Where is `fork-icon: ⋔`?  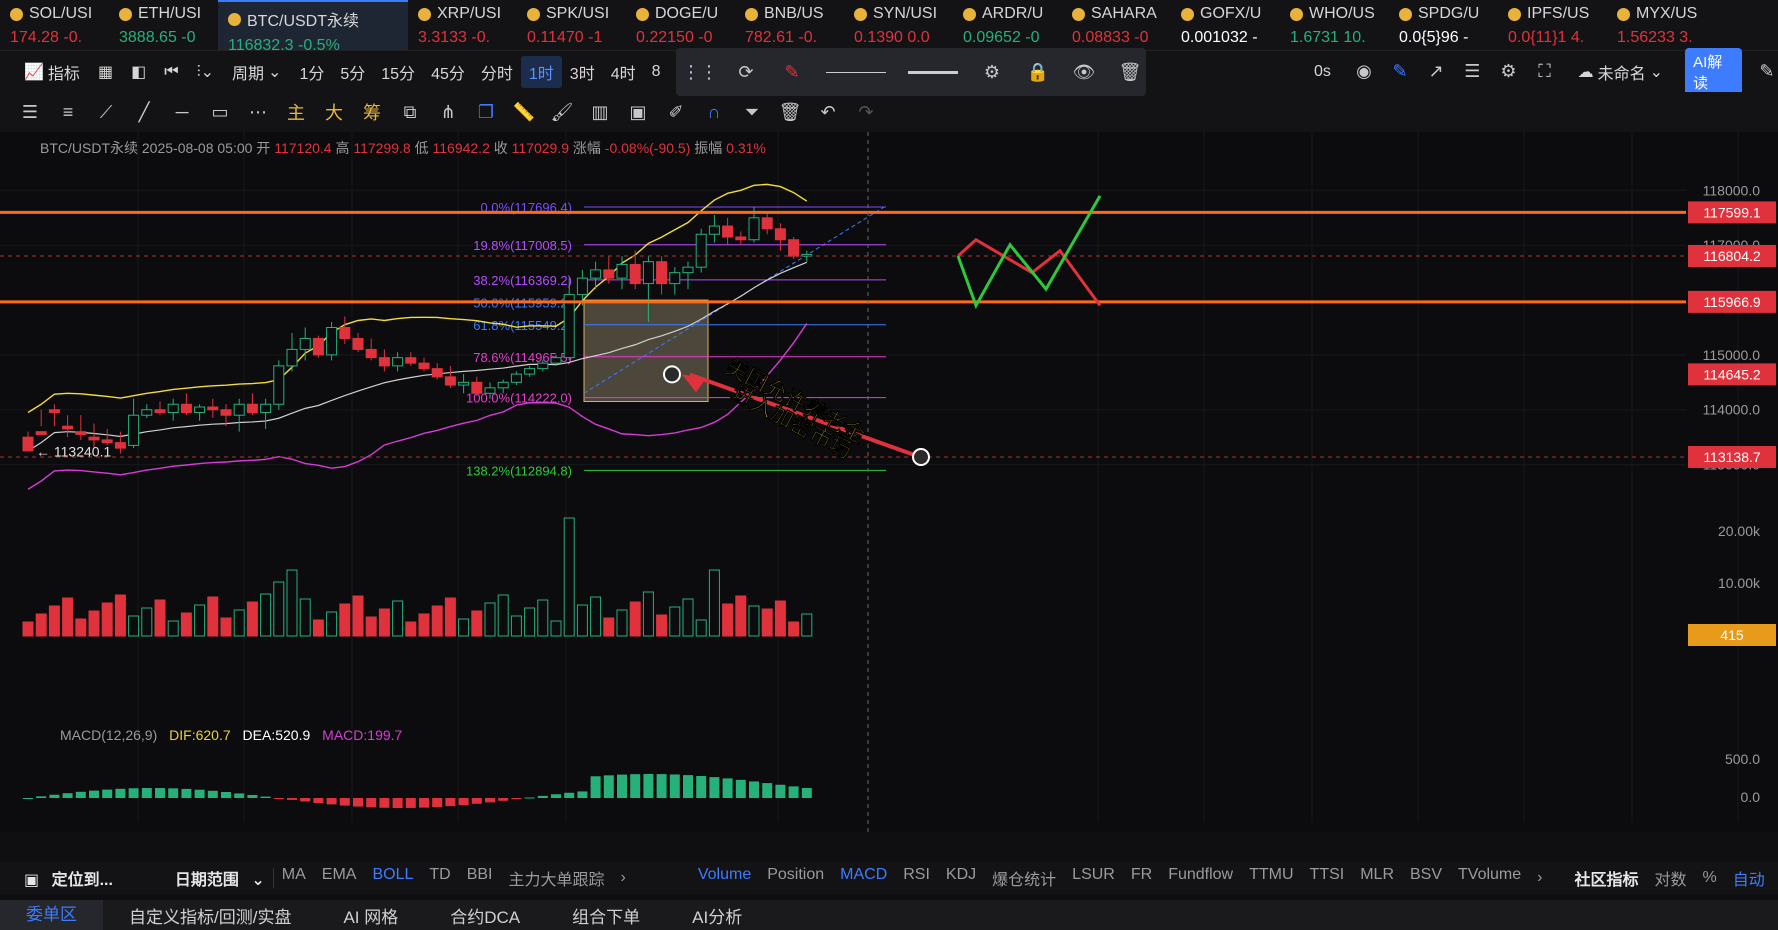 fork-icon: ⋔ is located at coordinates (448, 112).